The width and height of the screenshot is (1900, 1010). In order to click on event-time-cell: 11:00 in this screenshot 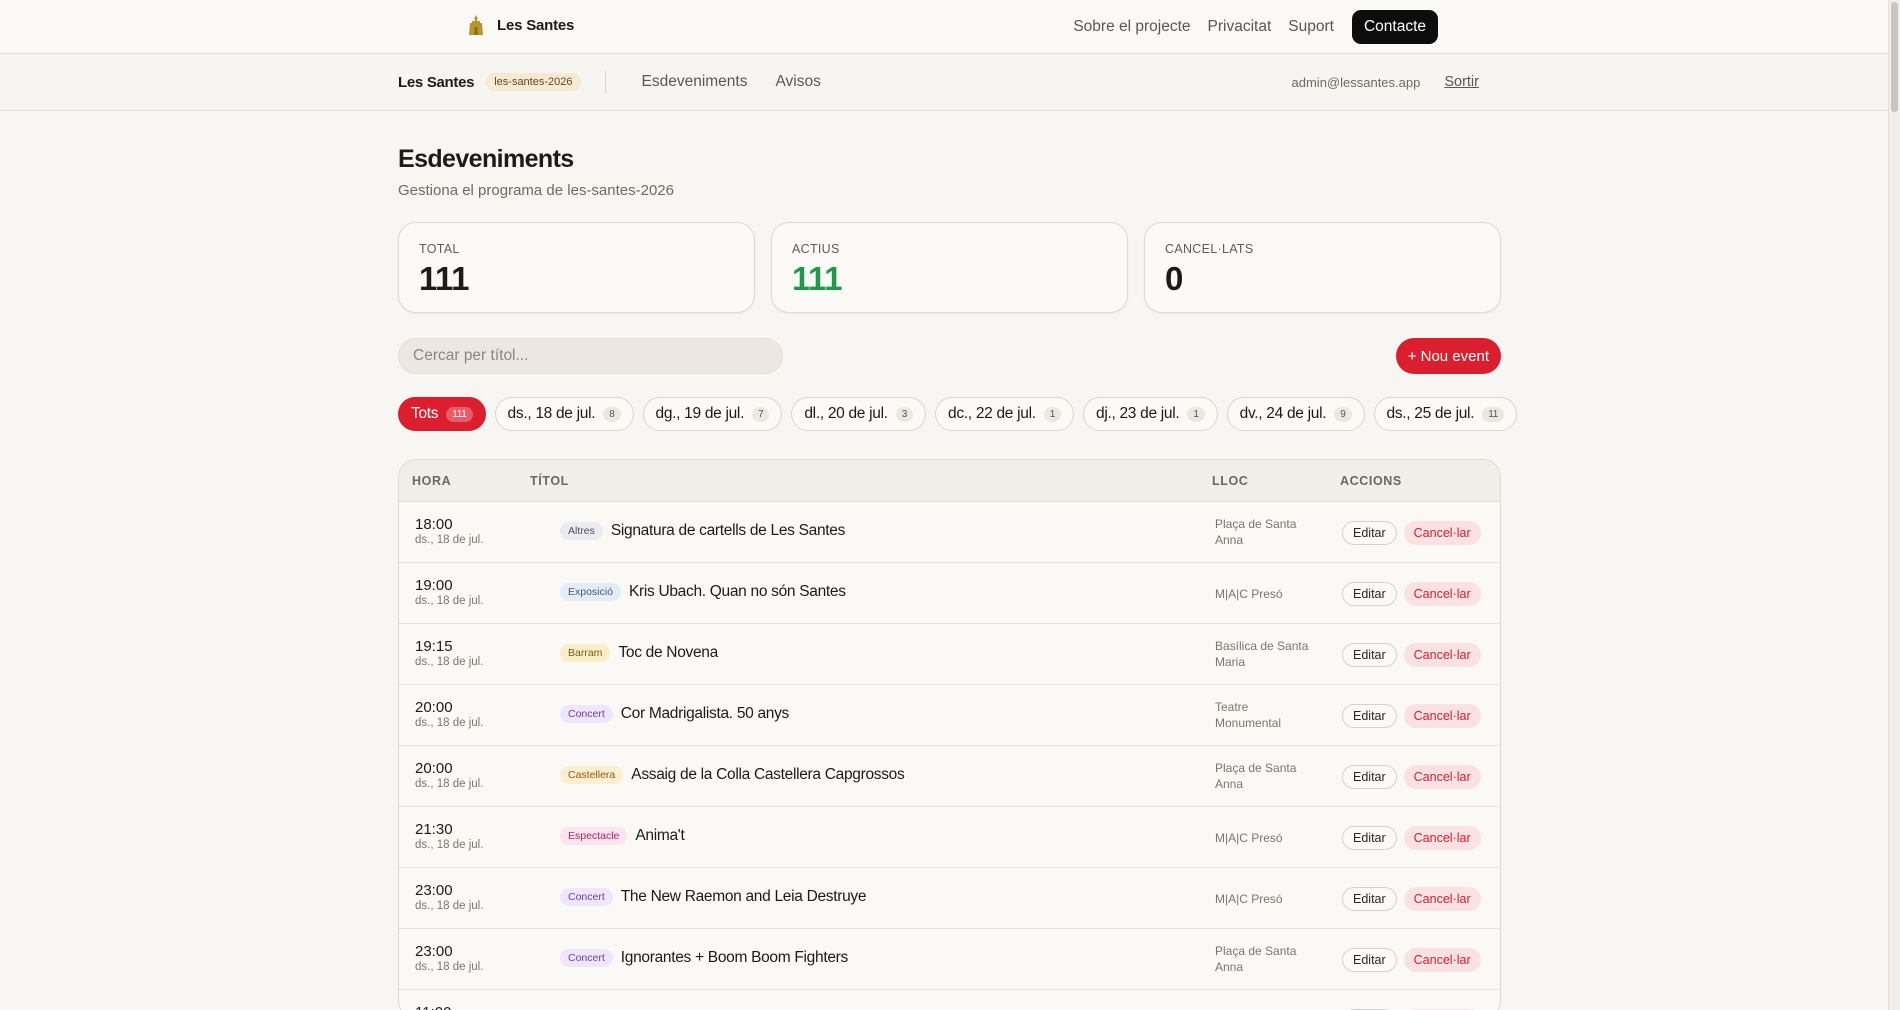, I will do `click(433, 1007)`.